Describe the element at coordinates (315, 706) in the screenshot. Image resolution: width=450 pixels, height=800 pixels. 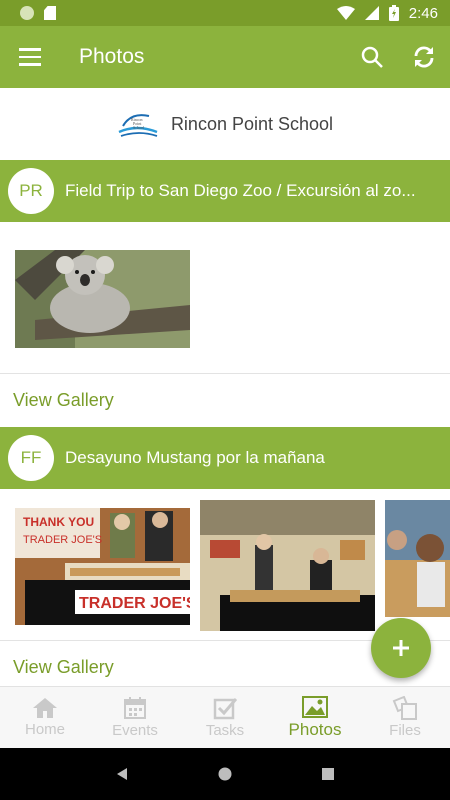
I see `image-icon` at that location.